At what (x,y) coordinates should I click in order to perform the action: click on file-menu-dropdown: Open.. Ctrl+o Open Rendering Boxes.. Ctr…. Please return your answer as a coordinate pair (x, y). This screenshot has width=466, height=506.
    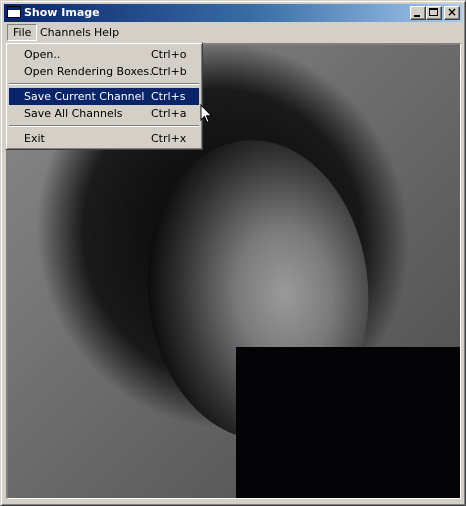
    Looking at the image, I should click on (104, 96).